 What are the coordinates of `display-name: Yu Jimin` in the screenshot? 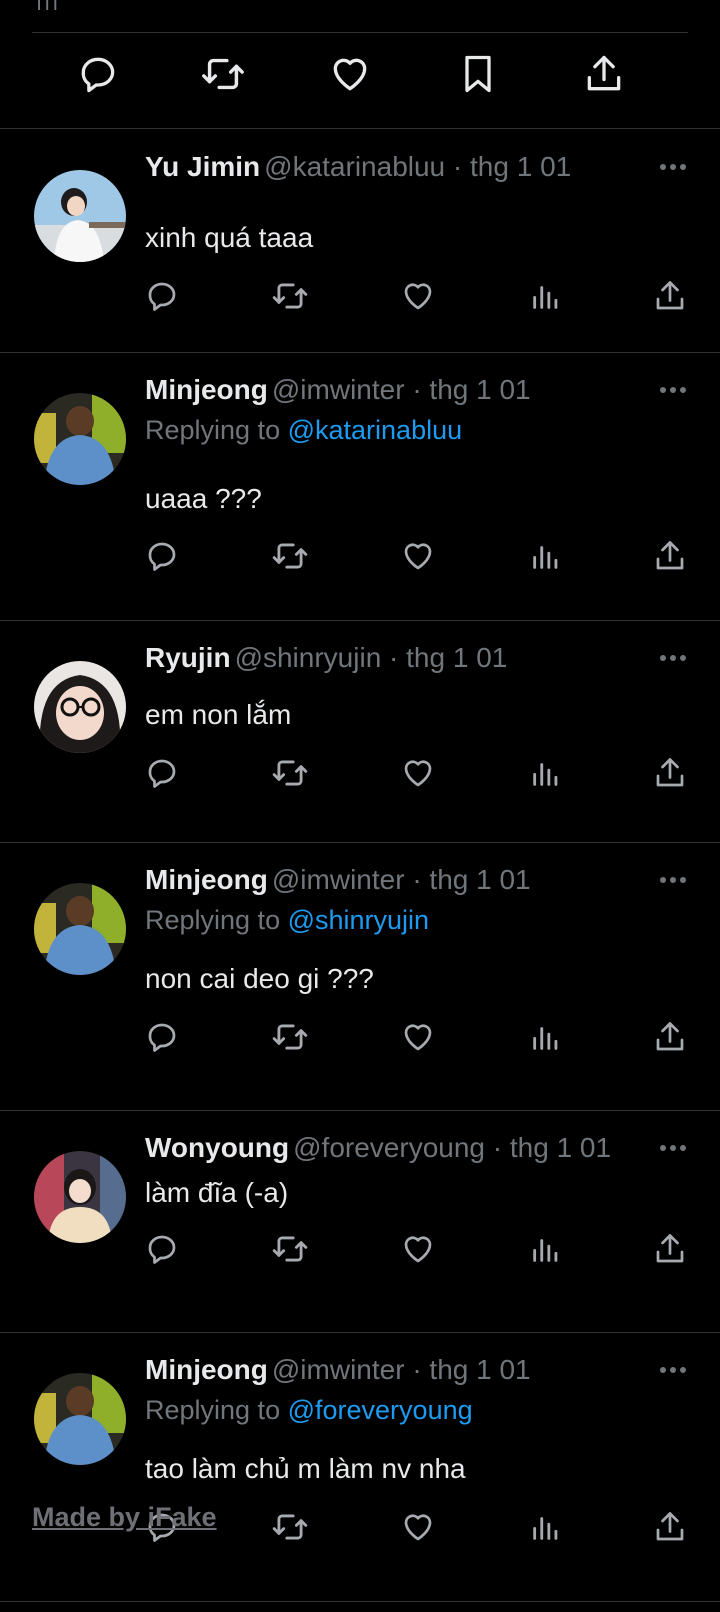 It's located at (202, 166).